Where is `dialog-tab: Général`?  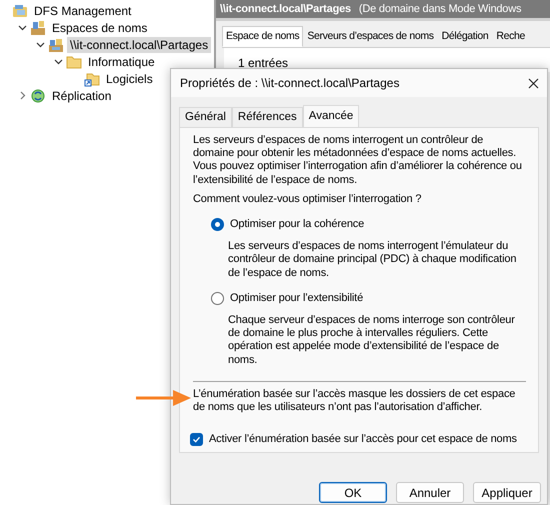 dialog-tab: Général is located at coordinates (205, 117).